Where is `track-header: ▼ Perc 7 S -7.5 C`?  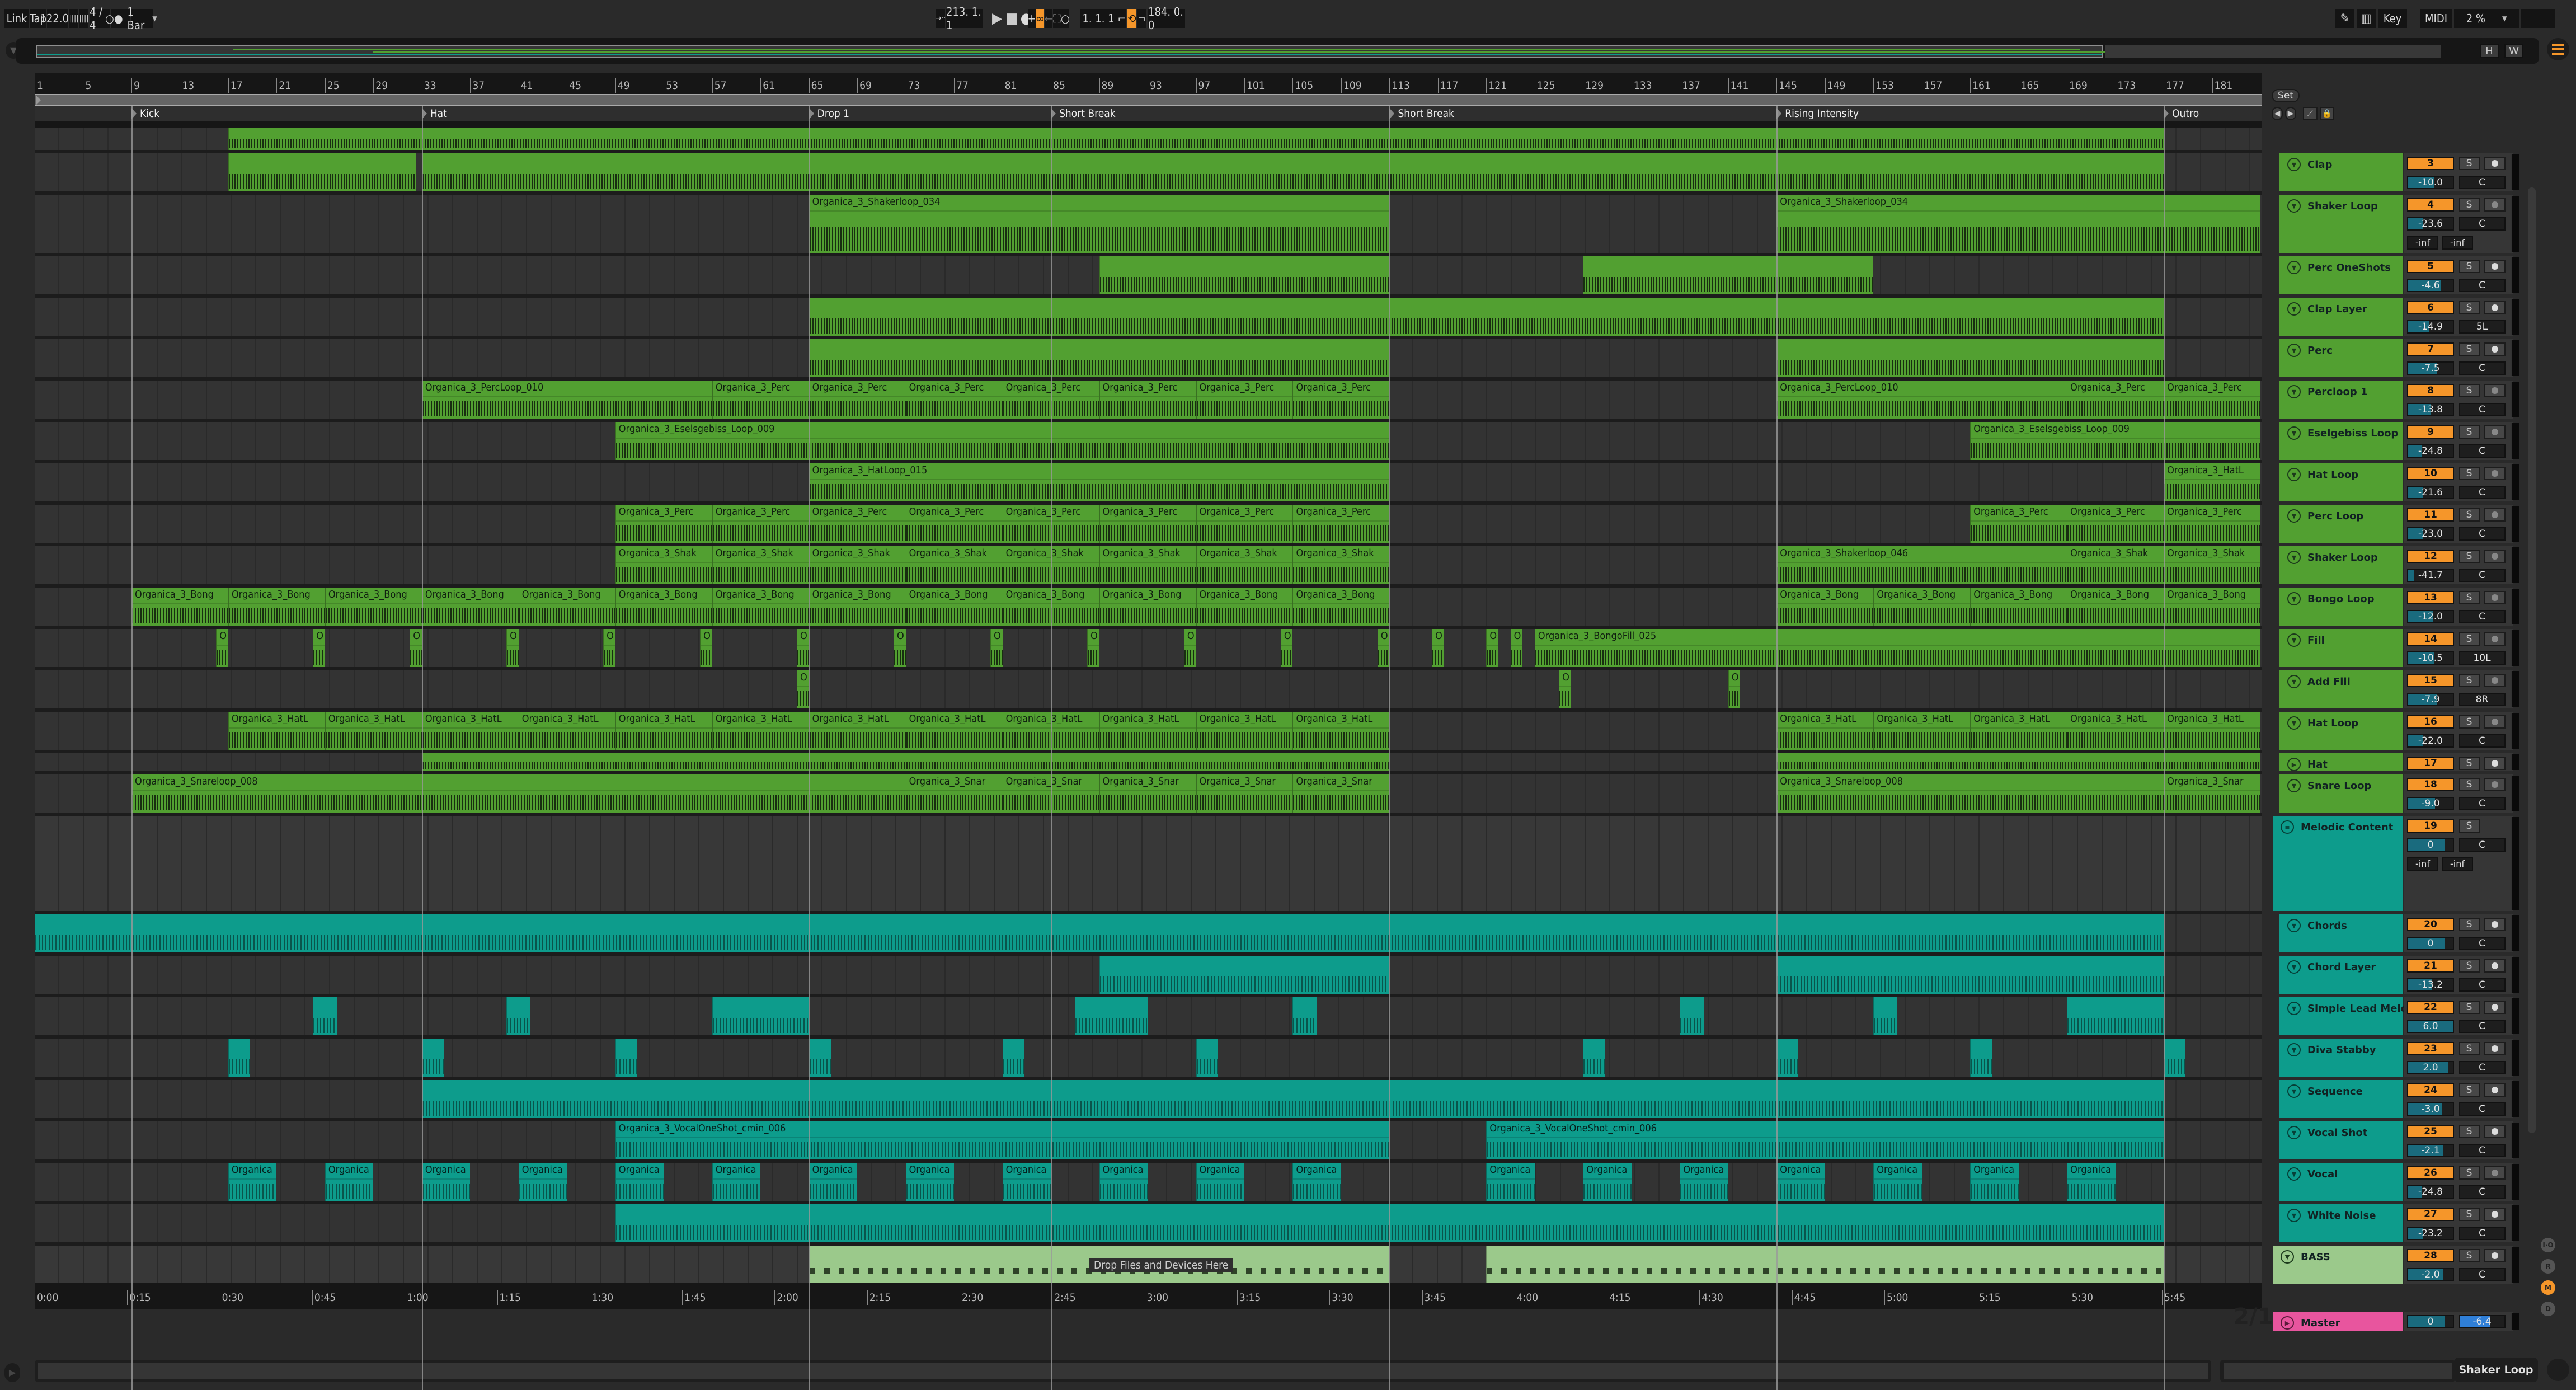
track-header: ▼ Perc 7 S -7.5 C is located at coordinates (2396, 360).